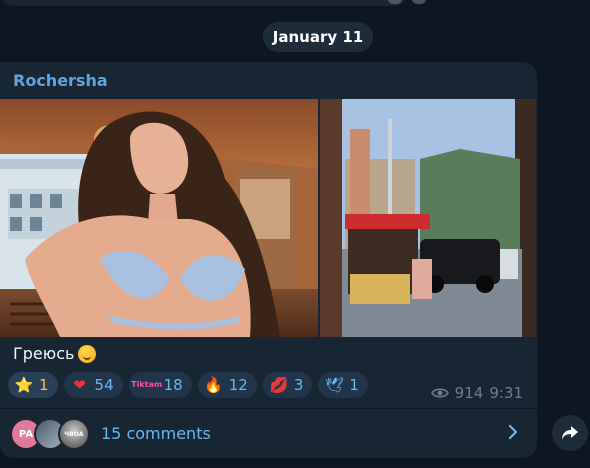 The height and width of the screenshot is (468, 590). Describe the element at coordinates (334, 384) in the screenshot. I see `dove-icon: 🕊` at that location.